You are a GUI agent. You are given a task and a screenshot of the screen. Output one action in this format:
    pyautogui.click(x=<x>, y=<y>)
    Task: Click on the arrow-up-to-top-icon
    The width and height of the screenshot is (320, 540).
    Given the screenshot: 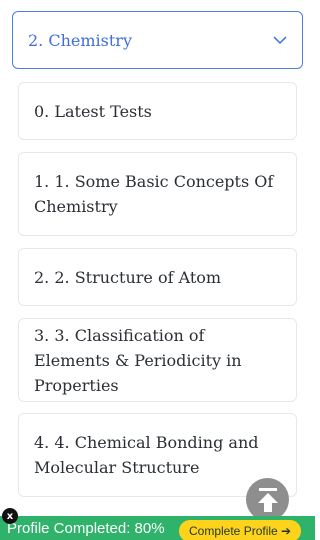 What is the action you would take?
    pyautogui.click(x=267, y=499)
    